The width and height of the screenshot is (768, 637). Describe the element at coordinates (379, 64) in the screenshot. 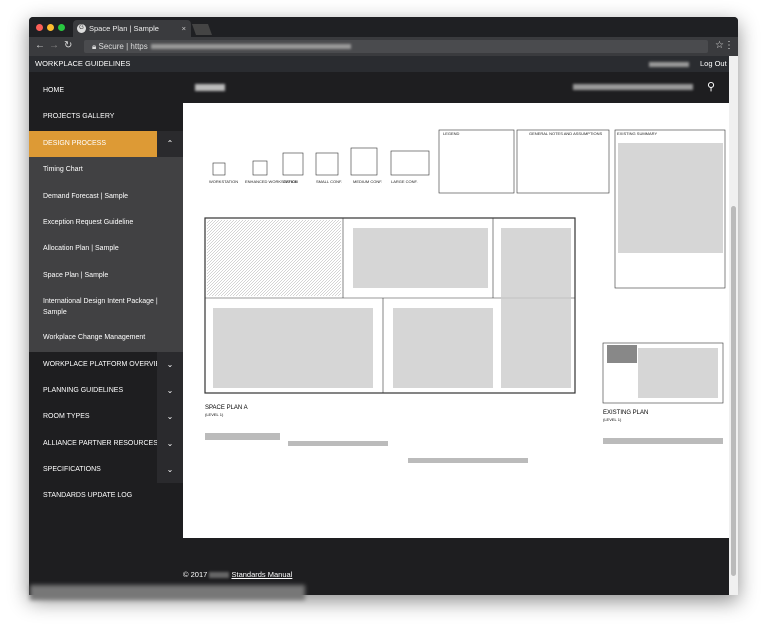

I see `top-nav: WORKPLACE GUIDELINES Log Out` at that location.